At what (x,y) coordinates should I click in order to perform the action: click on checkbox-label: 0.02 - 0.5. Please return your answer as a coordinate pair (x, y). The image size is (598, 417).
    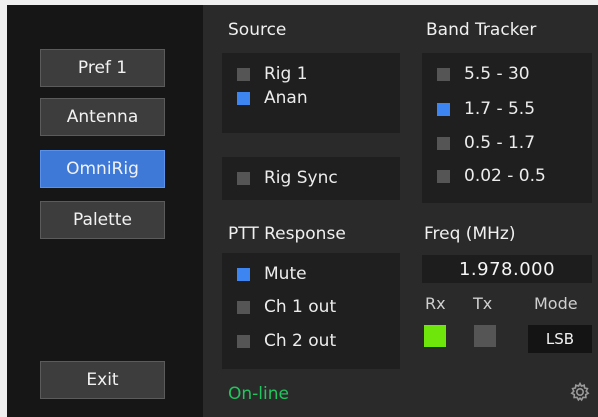
    Looking at the image, I should click on (505, 176).